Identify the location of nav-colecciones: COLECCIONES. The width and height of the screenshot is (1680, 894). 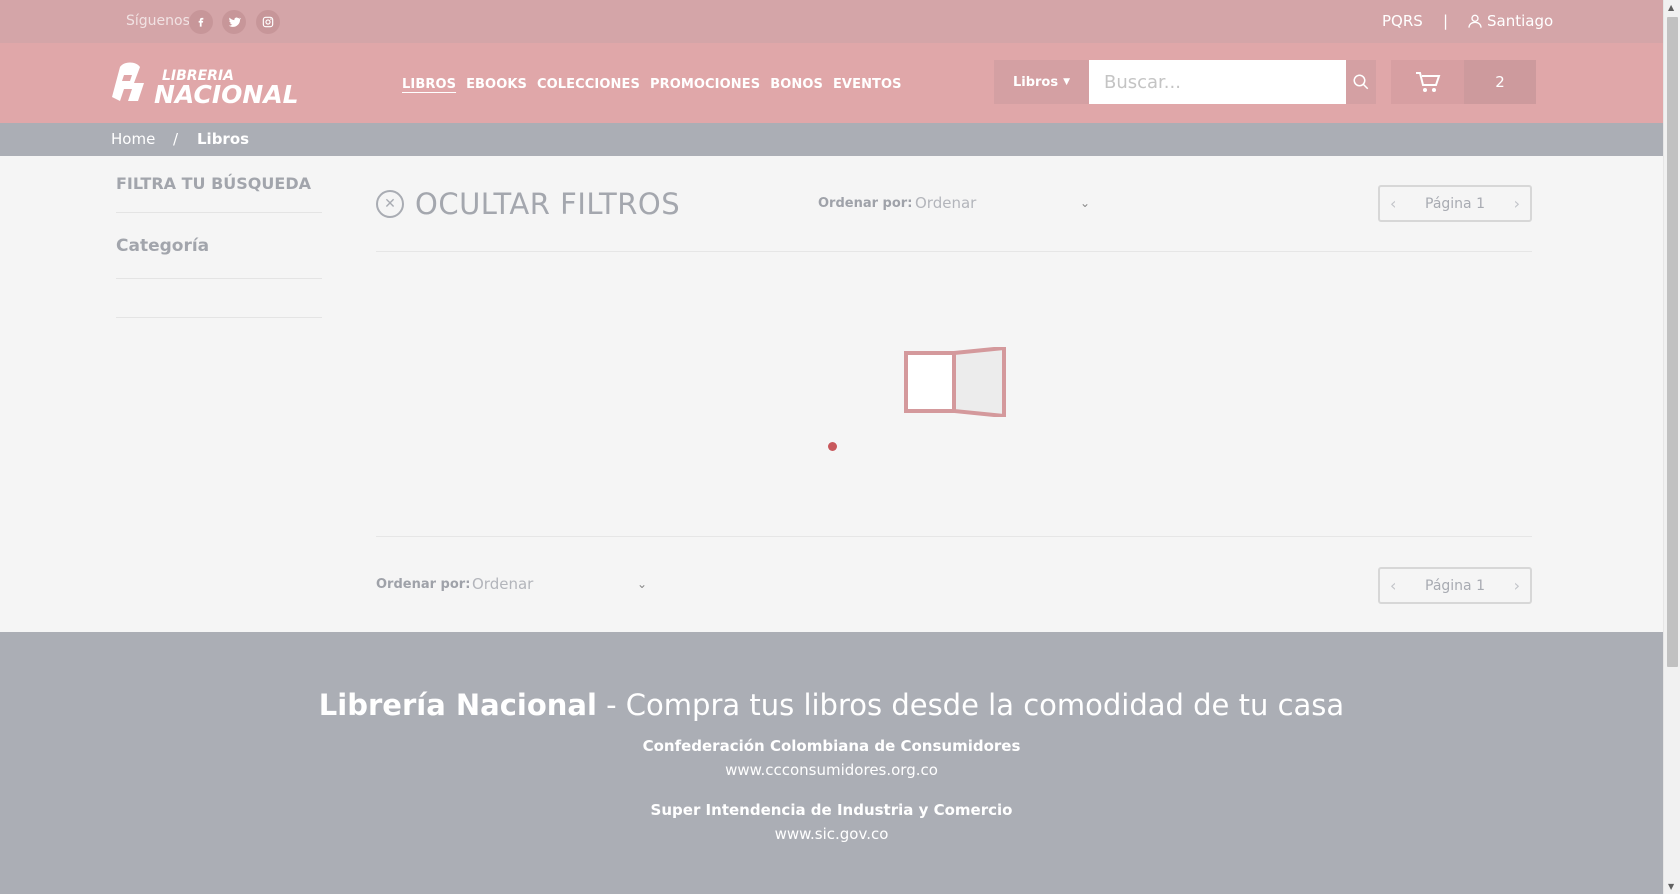
(588, 84).